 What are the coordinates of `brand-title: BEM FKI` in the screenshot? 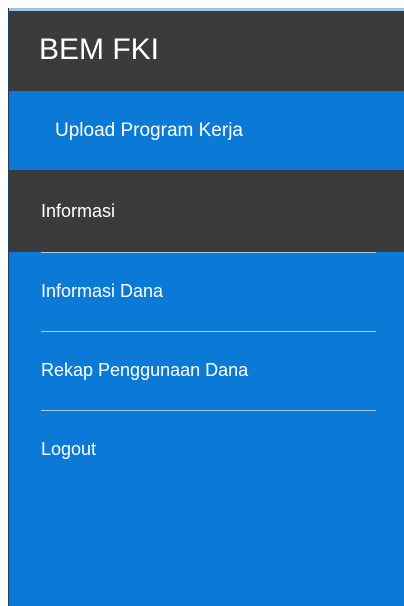 It's located at (99, 49).